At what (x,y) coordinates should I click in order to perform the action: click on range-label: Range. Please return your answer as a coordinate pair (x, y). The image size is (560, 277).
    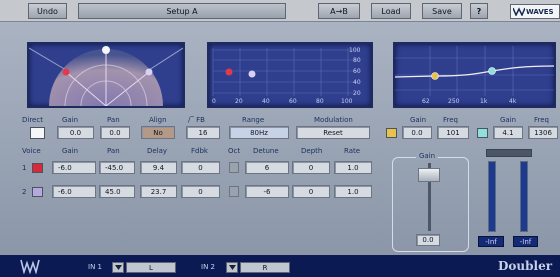
    Looking at the image, I should click on (253, 120).